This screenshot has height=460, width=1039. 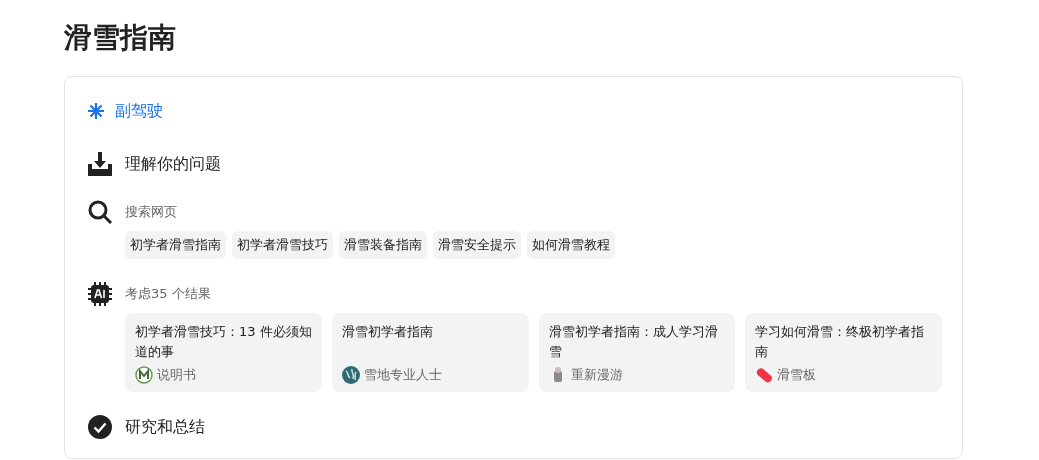 What do you see at coordinates (402, 375) in the screenshot?
I see `result-source: 雪地专业人士` at bounding box center [402, 375].